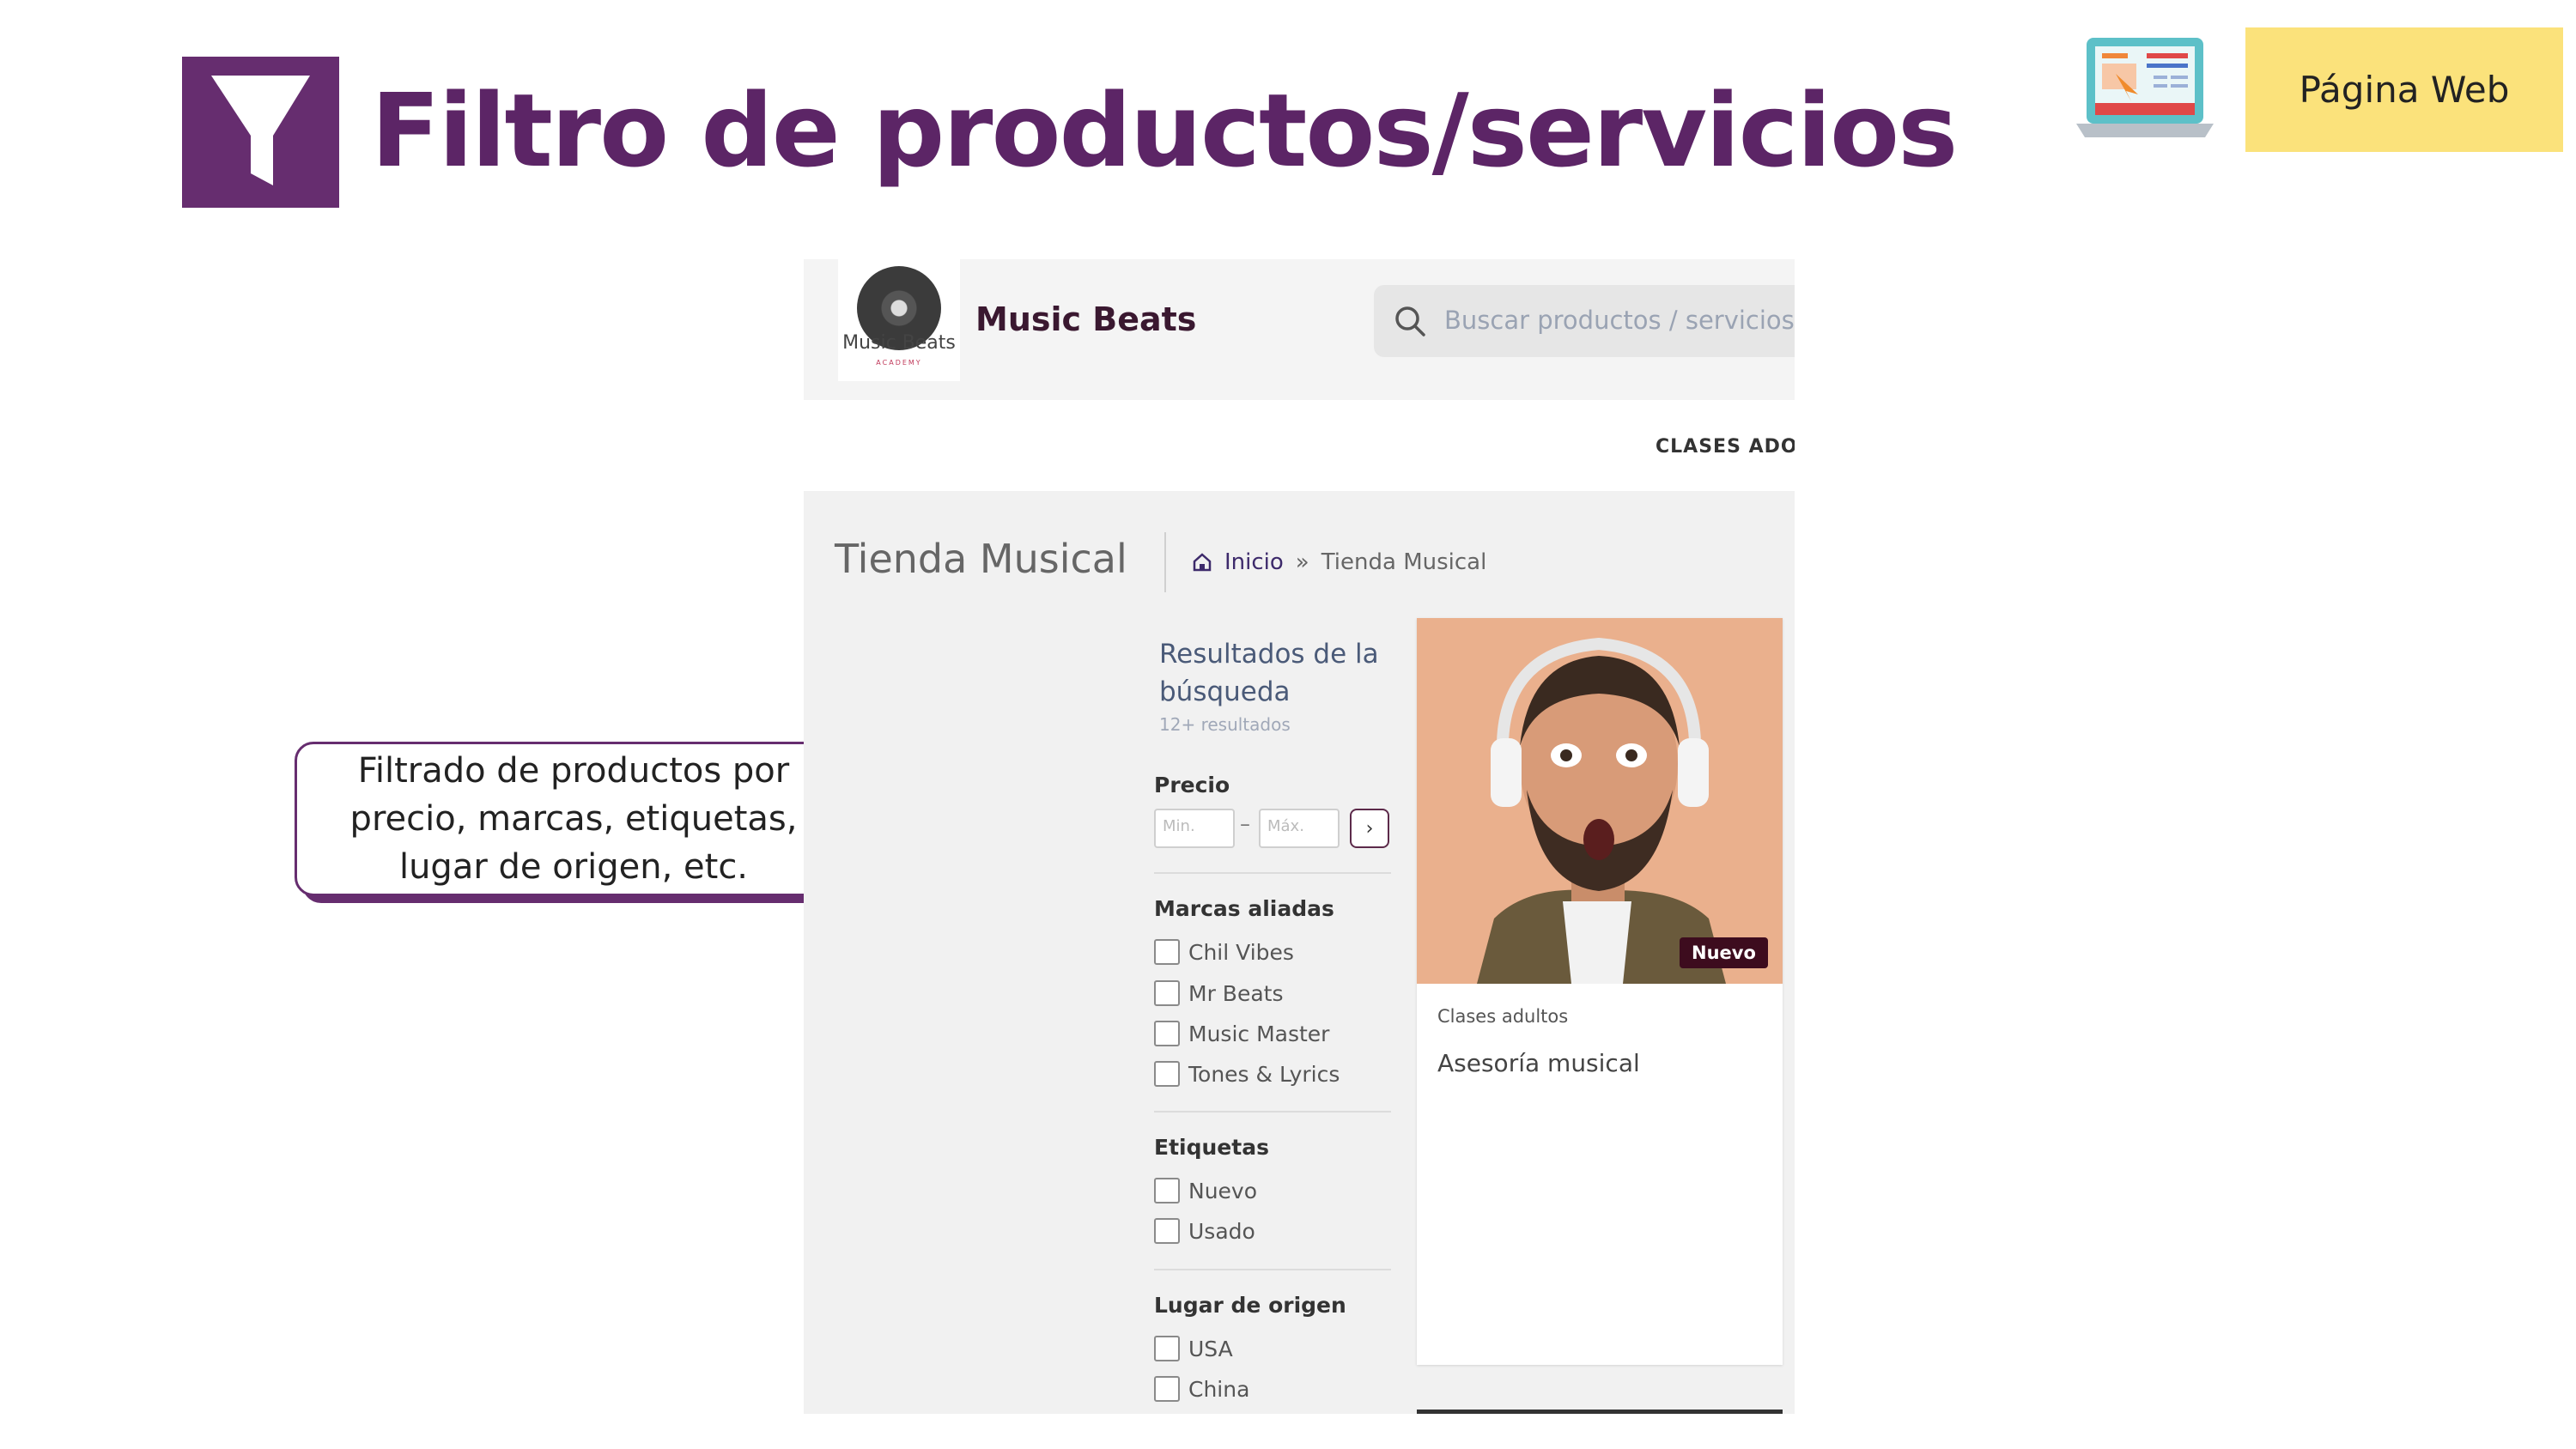 The width and height of the screenshot is (2576, 1449). I want to click on brand-option-label: Music Master, so click(1259, 1033).